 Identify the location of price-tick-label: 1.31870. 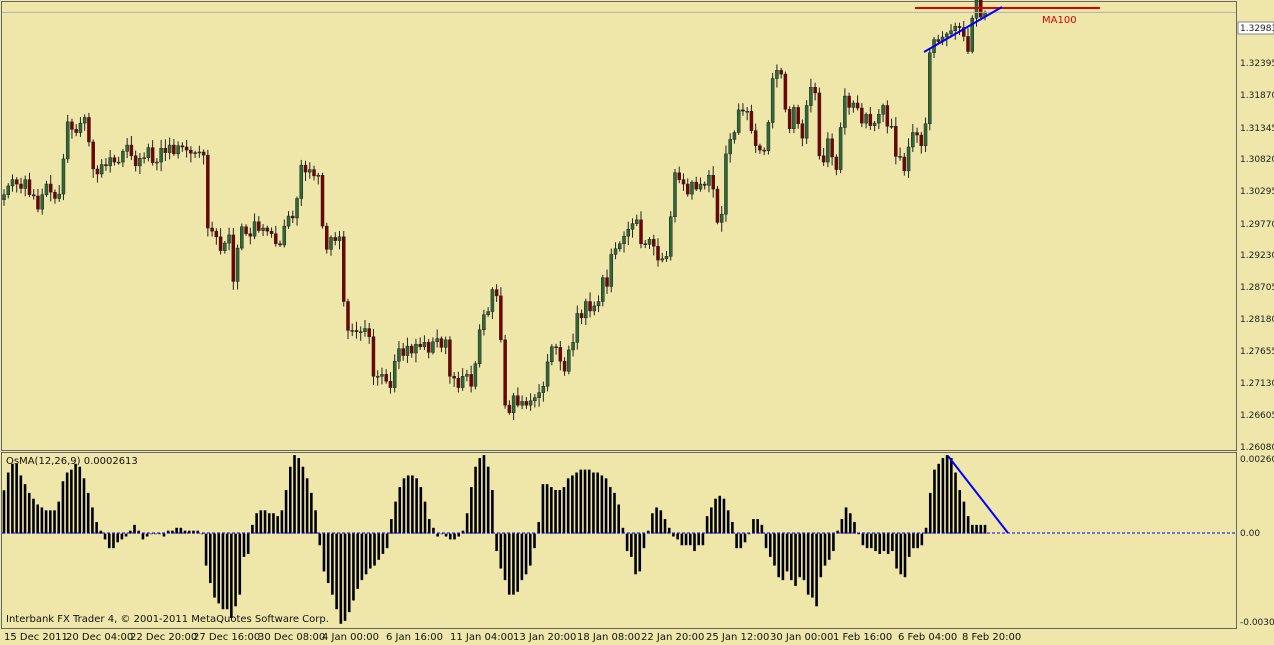
(1257, 96).